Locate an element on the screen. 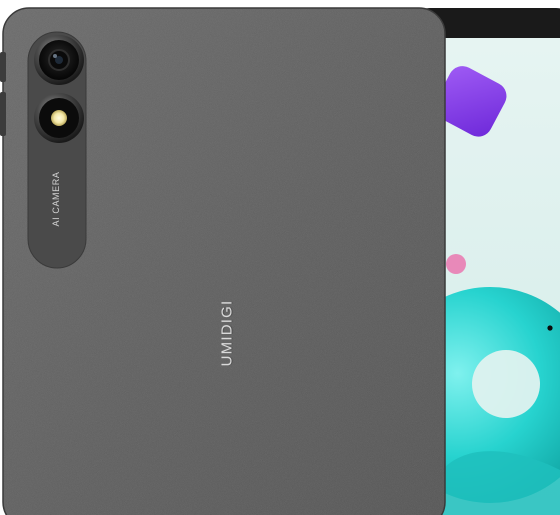  cyan-shape-highlight is located at coordinates (506, 384).